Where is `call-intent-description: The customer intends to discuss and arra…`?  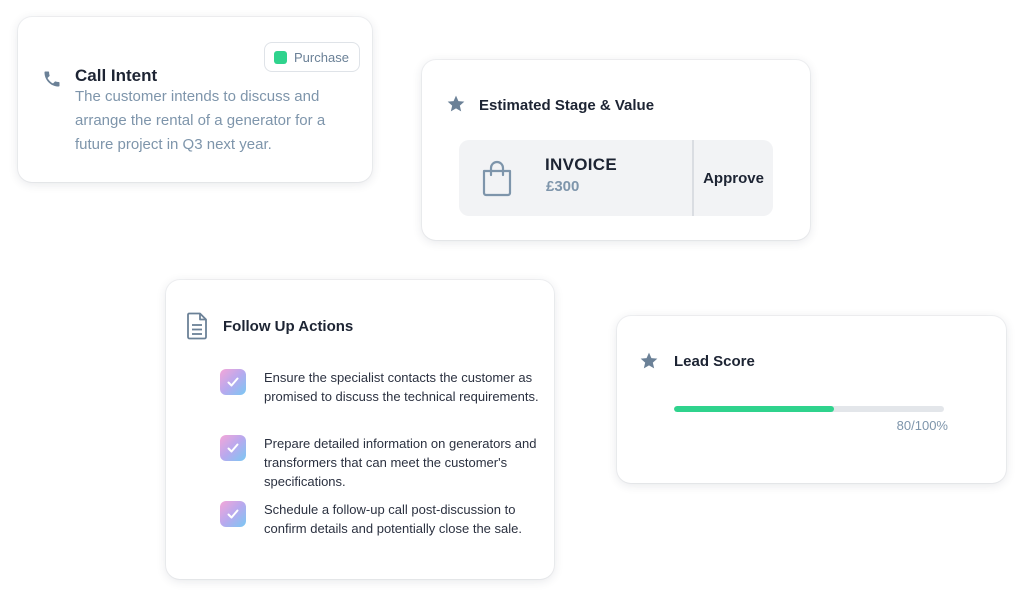
call-intent-description: The customer intends to discuss and arra… is located at coordinates (200, 120).